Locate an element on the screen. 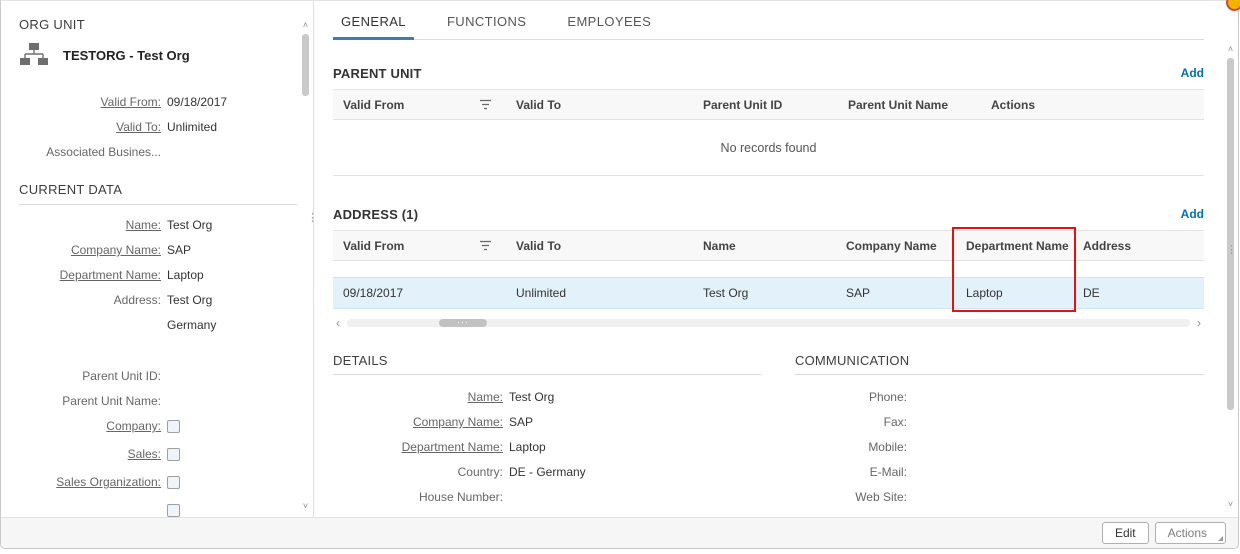  column-header-address: Address is located at coordinates (1138, 246).